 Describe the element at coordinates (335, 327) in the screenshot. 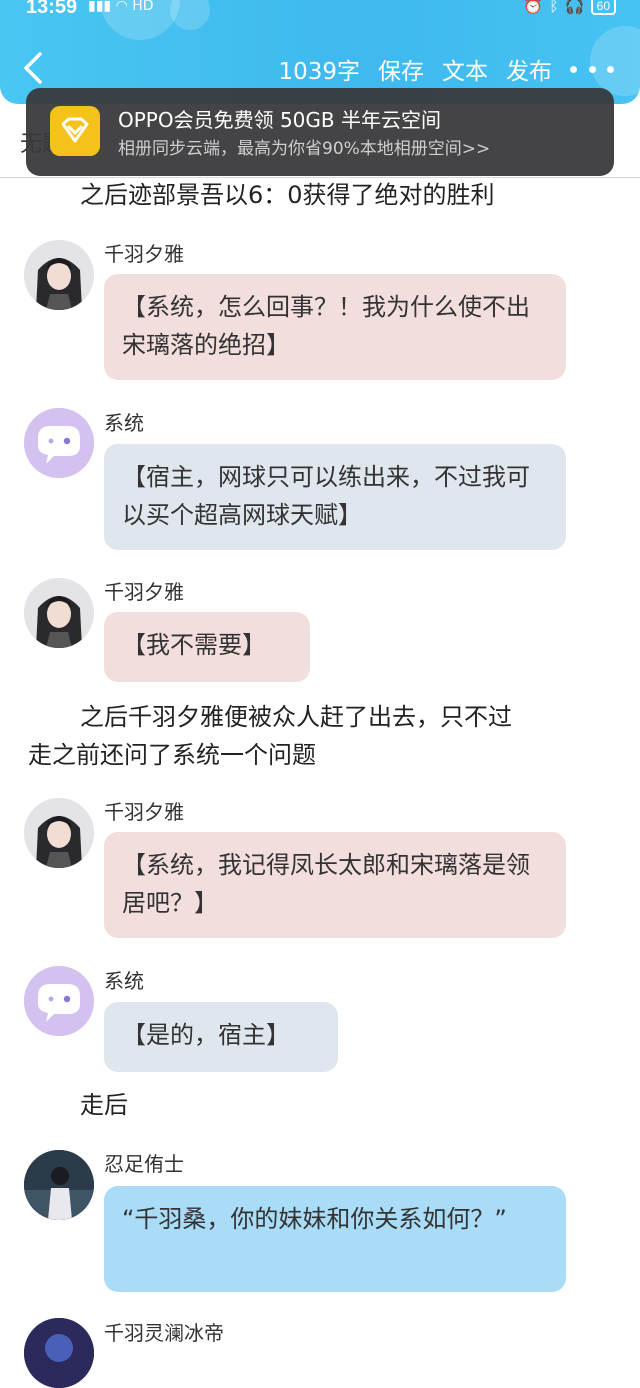

I see `message-bubble: 【系统，怎么回事？！我为什么使不出宋璃落的绝招】` at that location.